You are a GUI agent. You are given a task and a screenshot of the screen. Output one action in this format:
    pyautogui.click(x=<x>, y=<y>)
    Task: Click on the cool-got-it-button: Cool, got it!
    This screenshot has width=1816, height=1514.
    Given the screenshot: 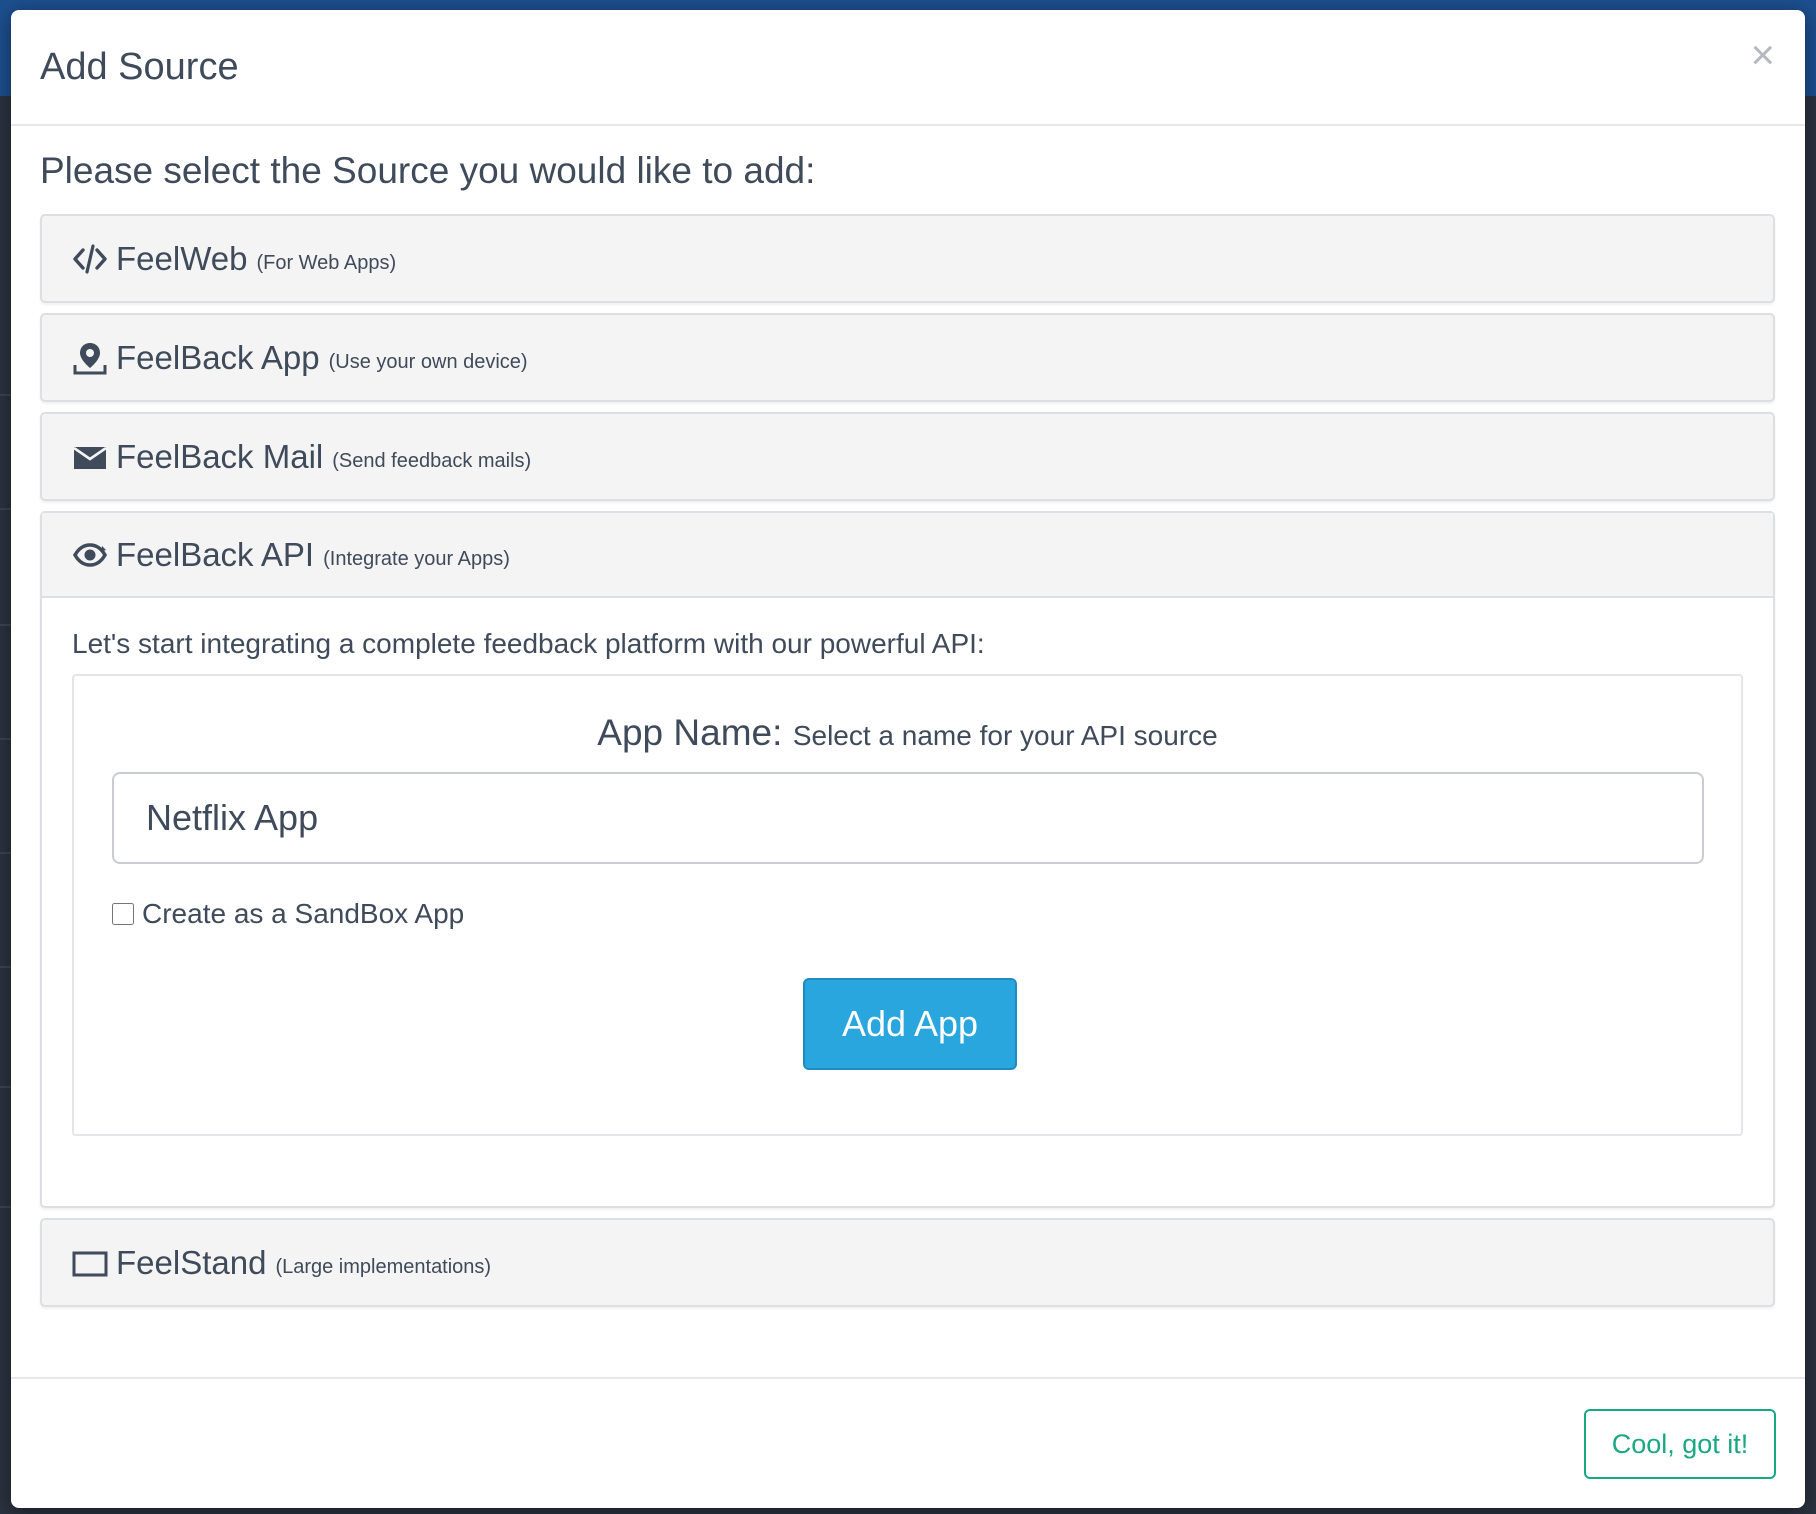 What is the action you would take?
    pyautogui.click(x=1680, y=1444)
    